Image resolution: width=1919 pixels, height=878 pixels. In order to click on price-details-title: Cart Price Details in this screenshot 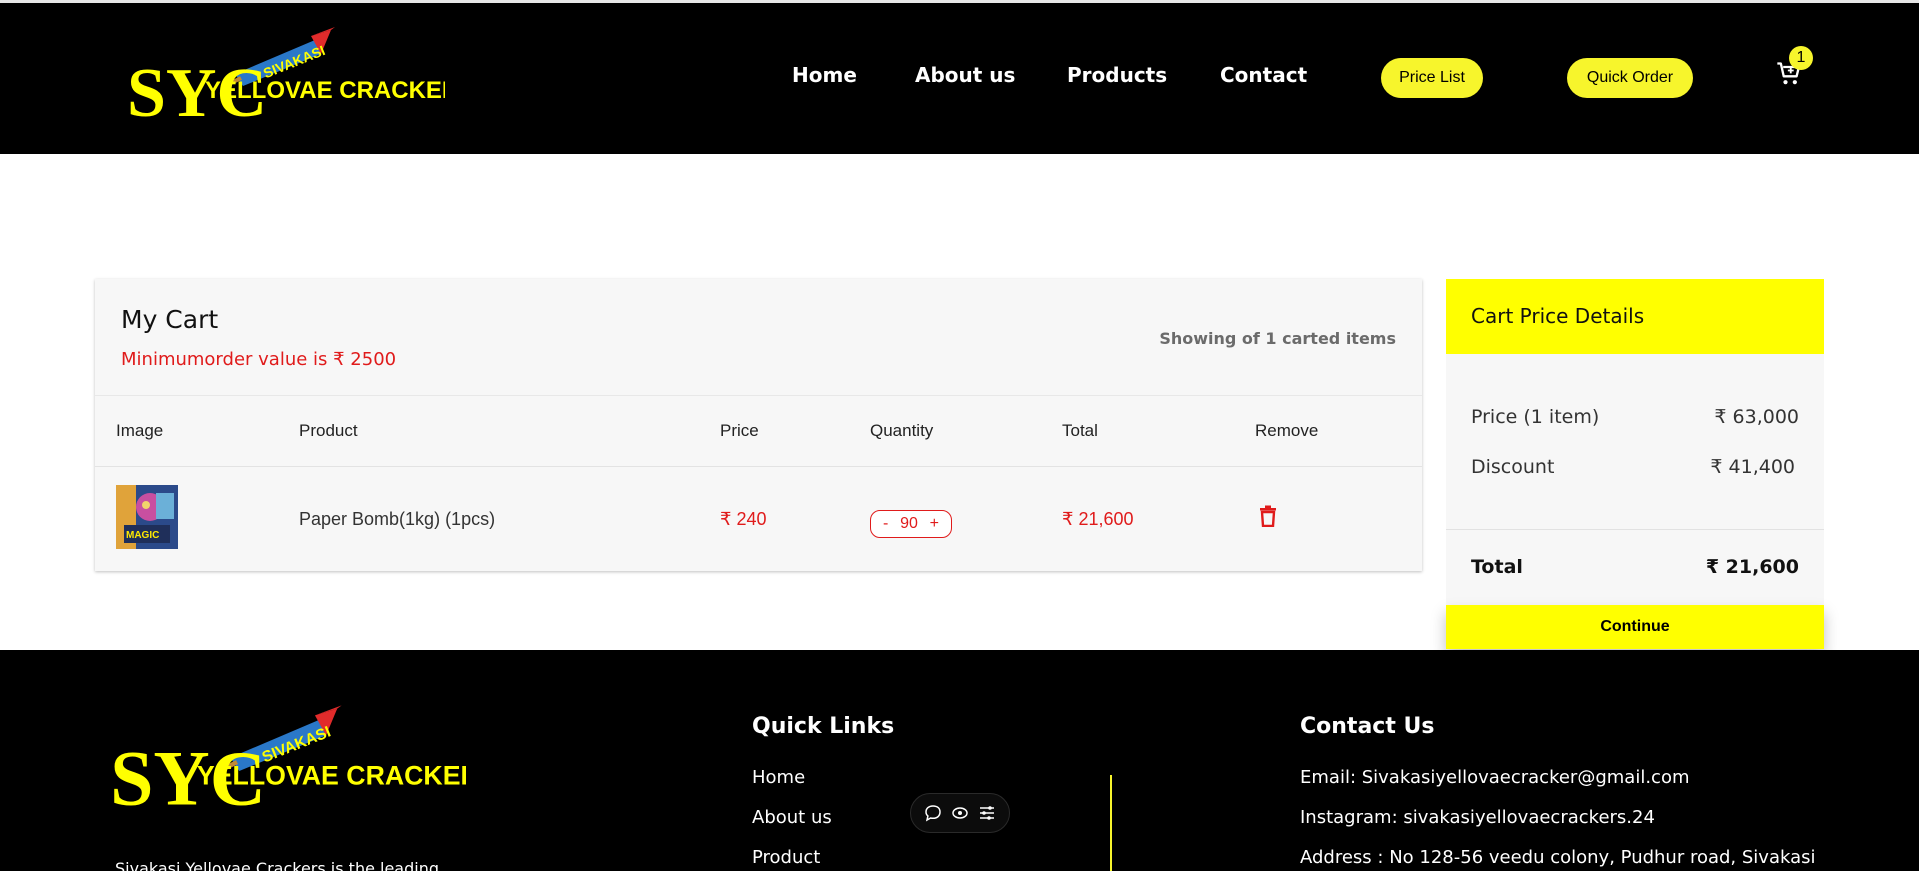, I will do `click(1558, 316)`.